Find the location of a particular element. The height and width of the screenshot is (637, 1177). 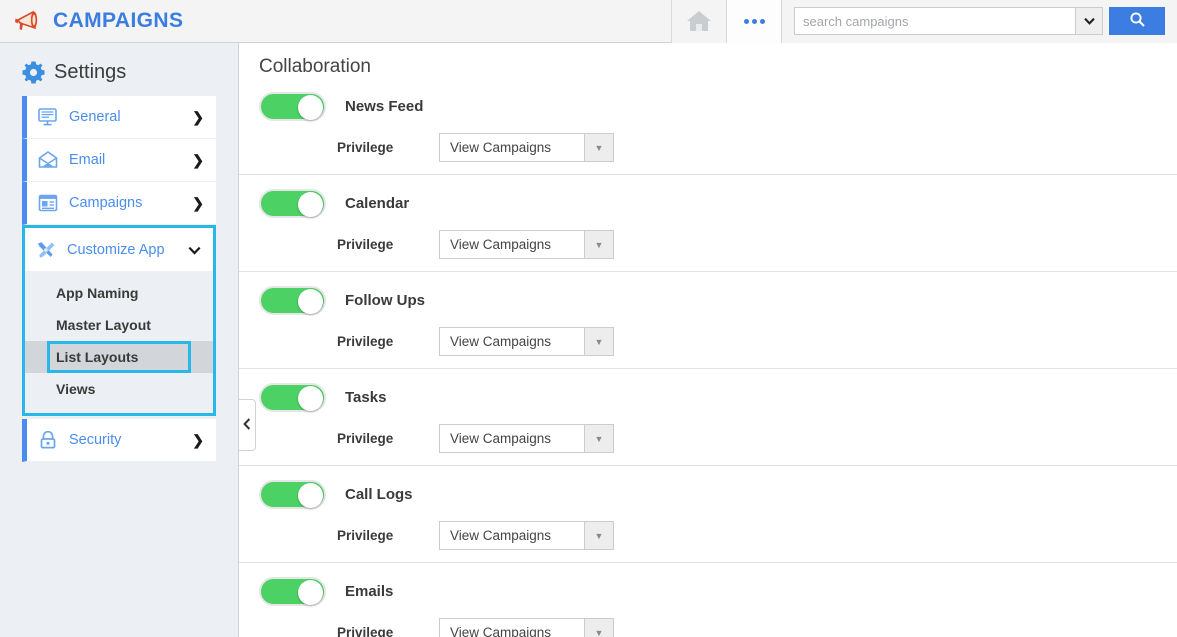

feature-name: Tasks is located at coordinates (366, 397).